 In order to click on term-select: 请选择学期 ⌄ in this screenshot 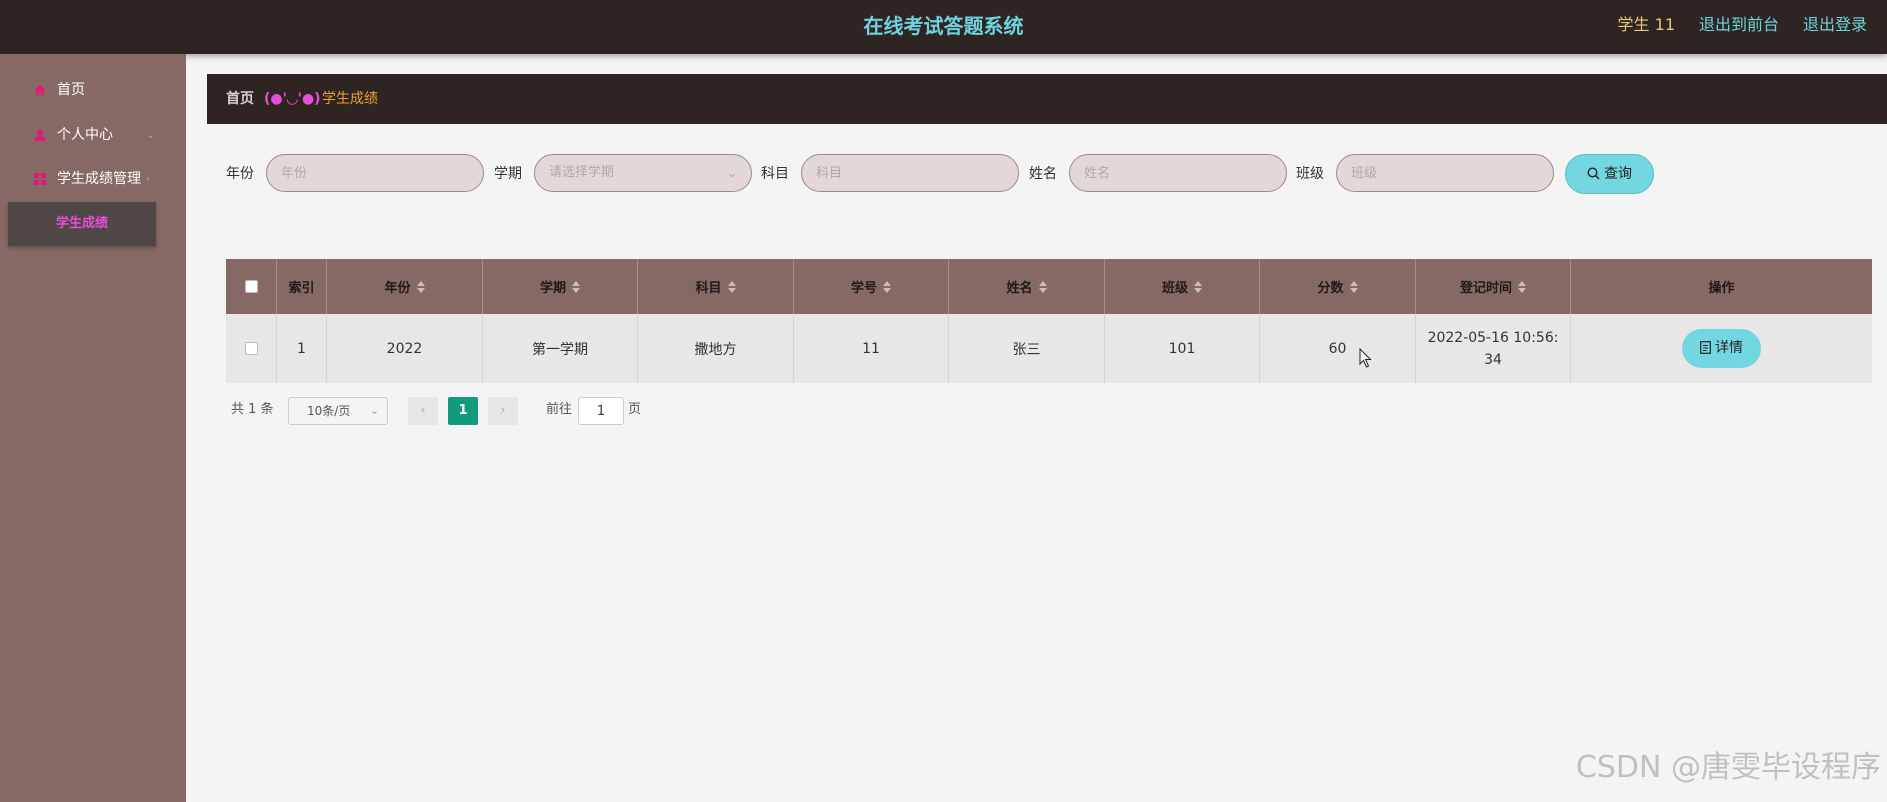, I will do `click(643, 173)`.